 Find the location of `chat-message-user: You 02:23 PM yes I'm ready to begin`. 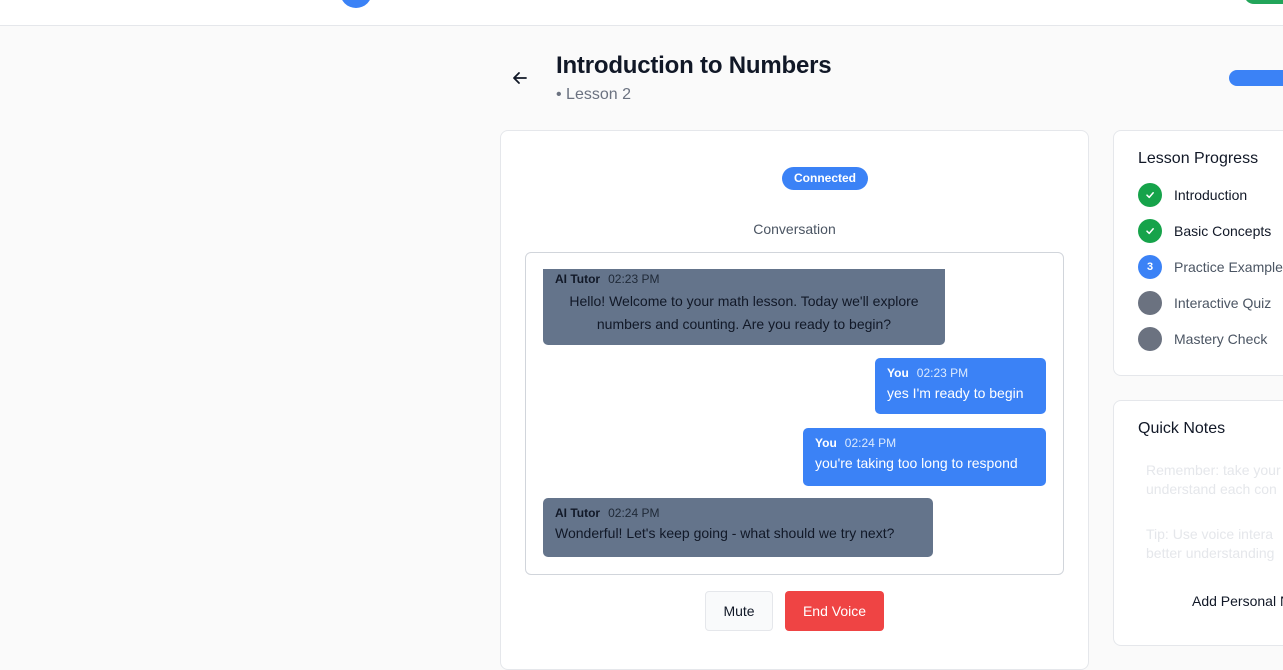

chat-message-user: You 02:23 PM yes I'm ready to begin is located at coordinates (960, 386).